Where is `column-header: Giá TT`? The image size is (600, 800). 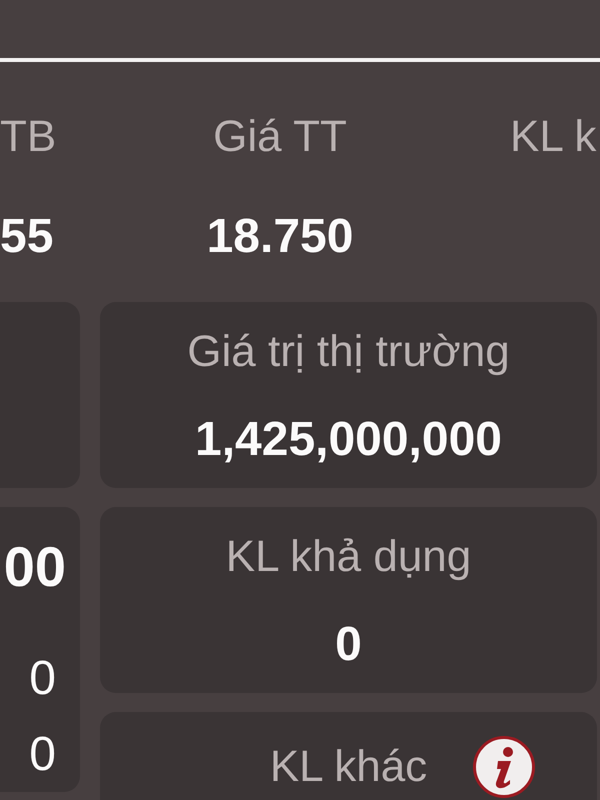 column-header: Giá TT is located at coordinates (280, 137).